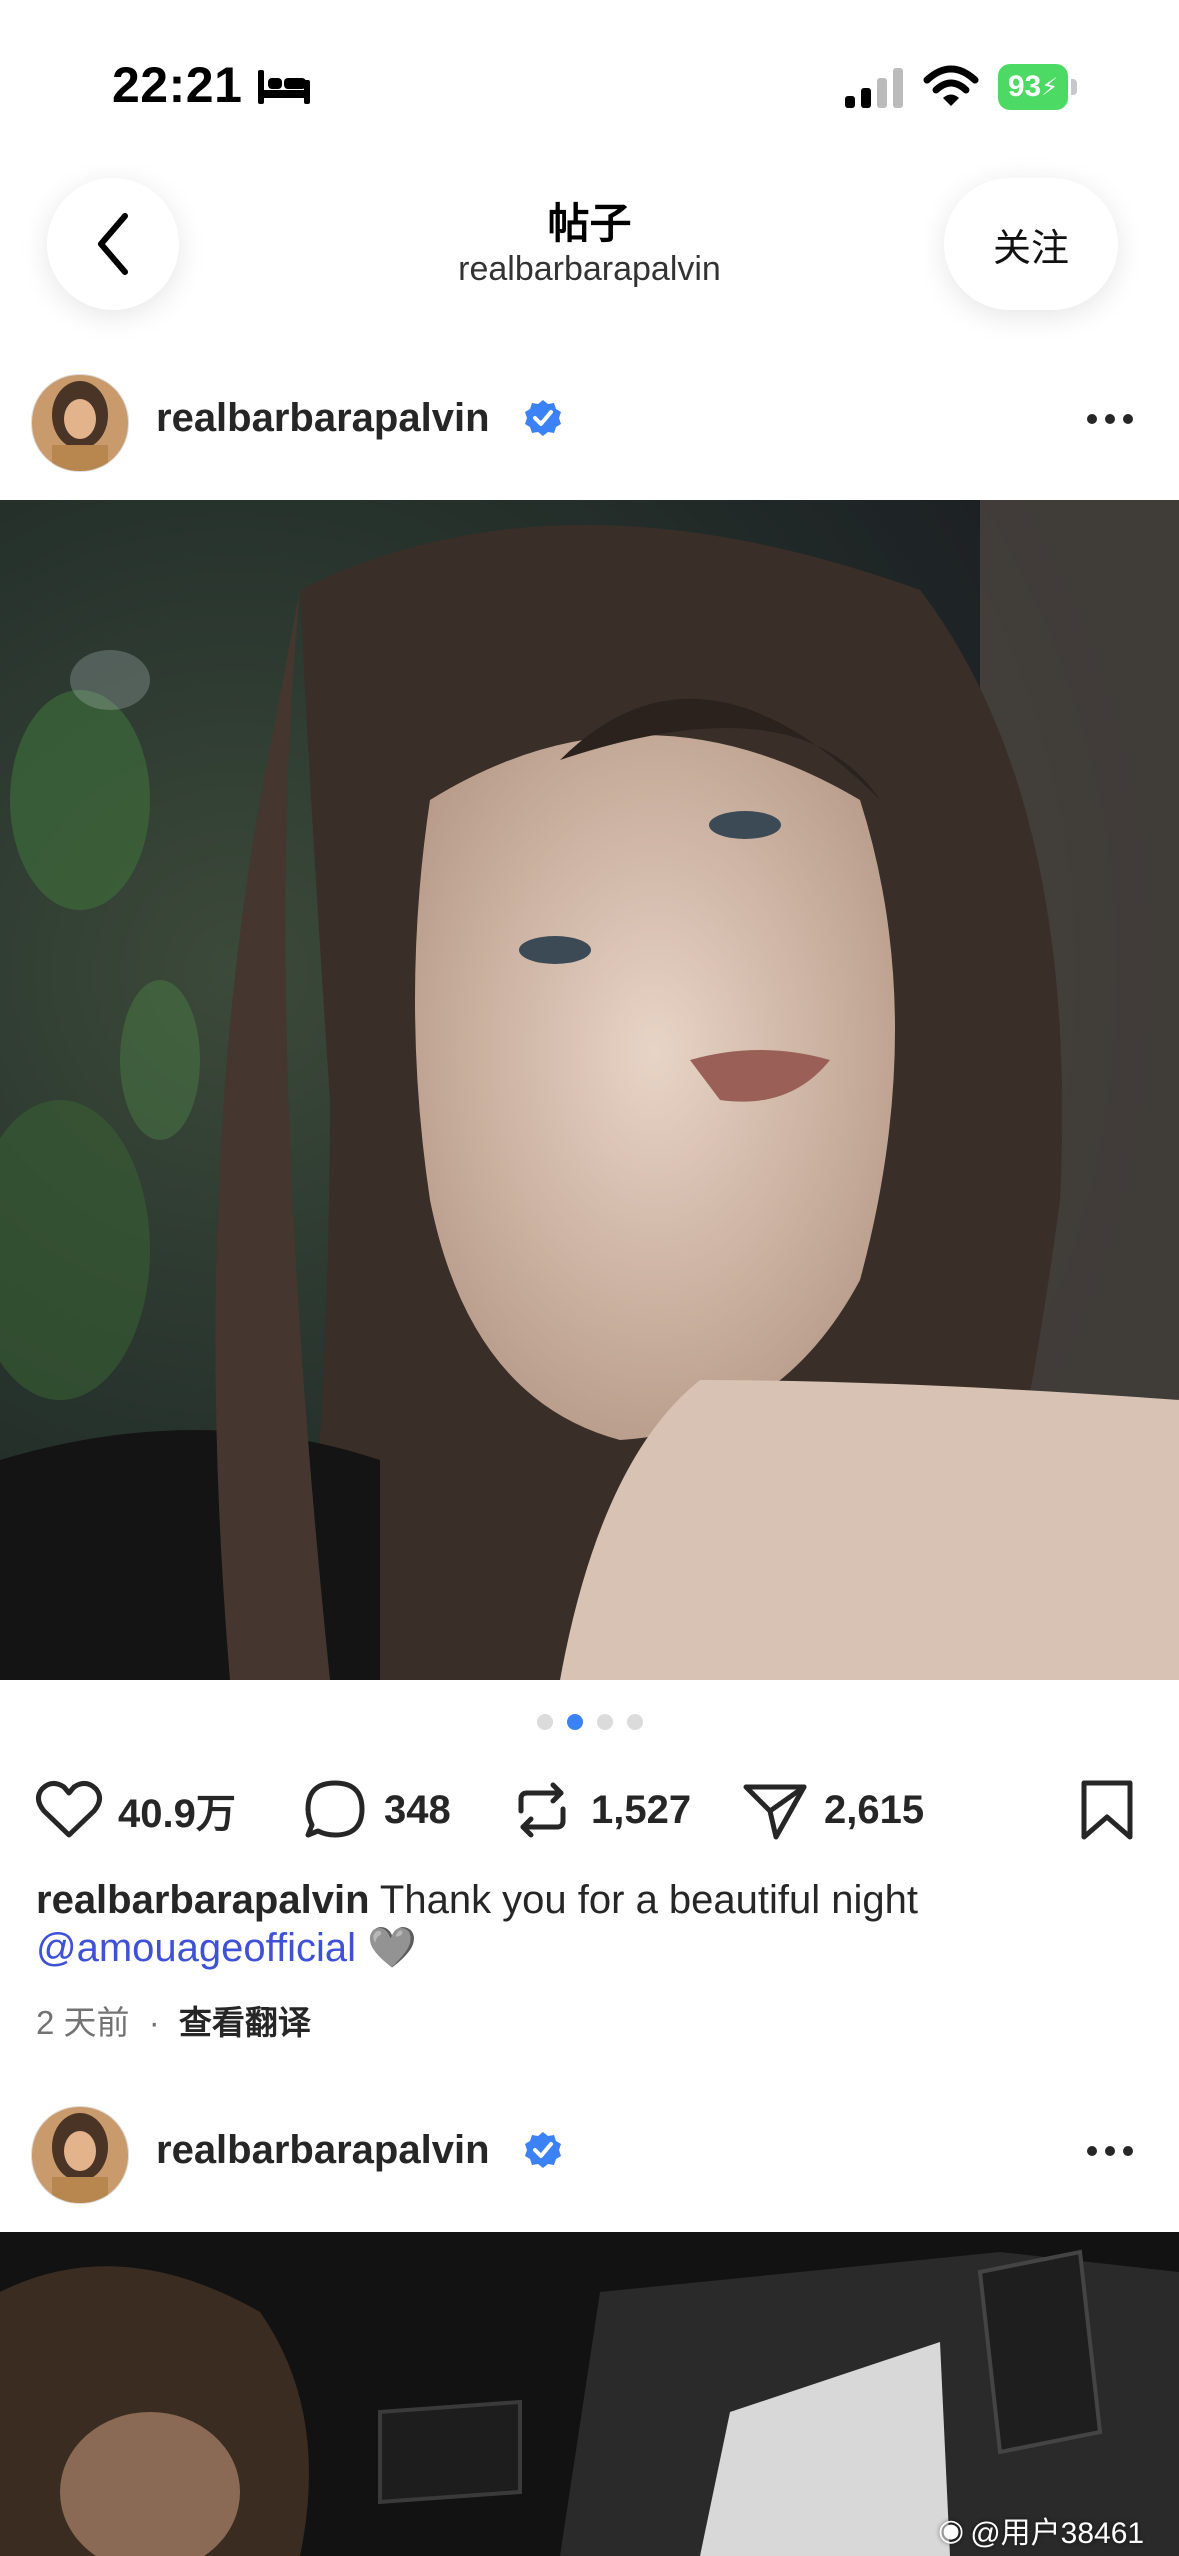 This screenshot has width=1179, height=2556. I want to click on repost-count: 1,527, so click(641, 1809).